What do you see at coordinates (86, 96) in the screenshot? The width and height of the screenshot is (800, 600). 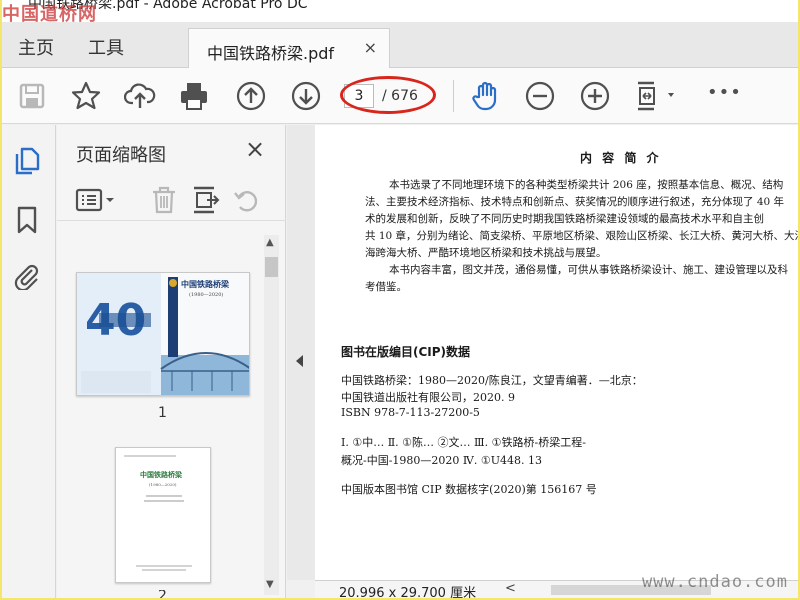 I see `bookmark-star-icon` at bounding box center [86, 96].